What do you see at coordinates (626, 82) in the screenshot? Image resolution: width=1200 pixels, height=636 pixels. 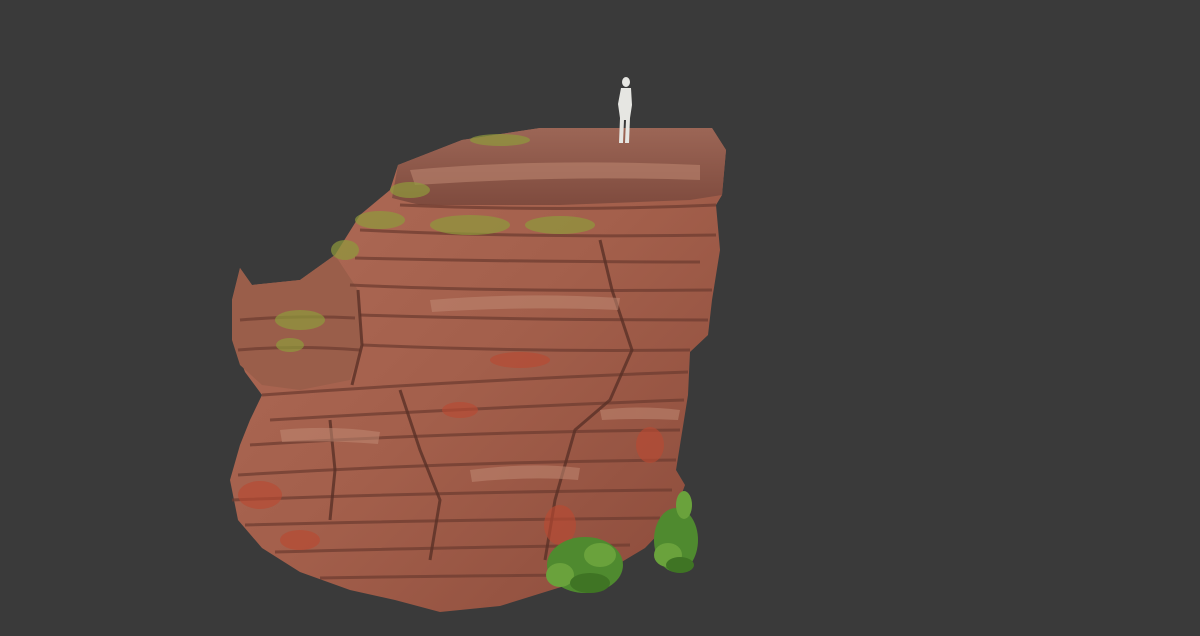 I see `figure-head` at bounding box center [626, 82].